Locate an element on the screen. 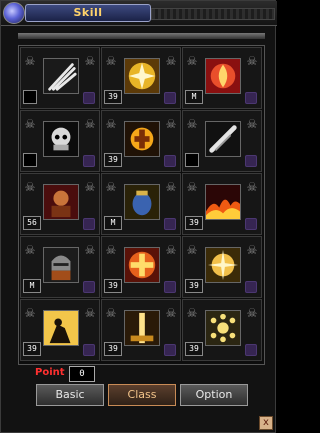 The width and height of the screenshot is (320, 433). point-display: Point 0 is located at coordinates (145, 373).